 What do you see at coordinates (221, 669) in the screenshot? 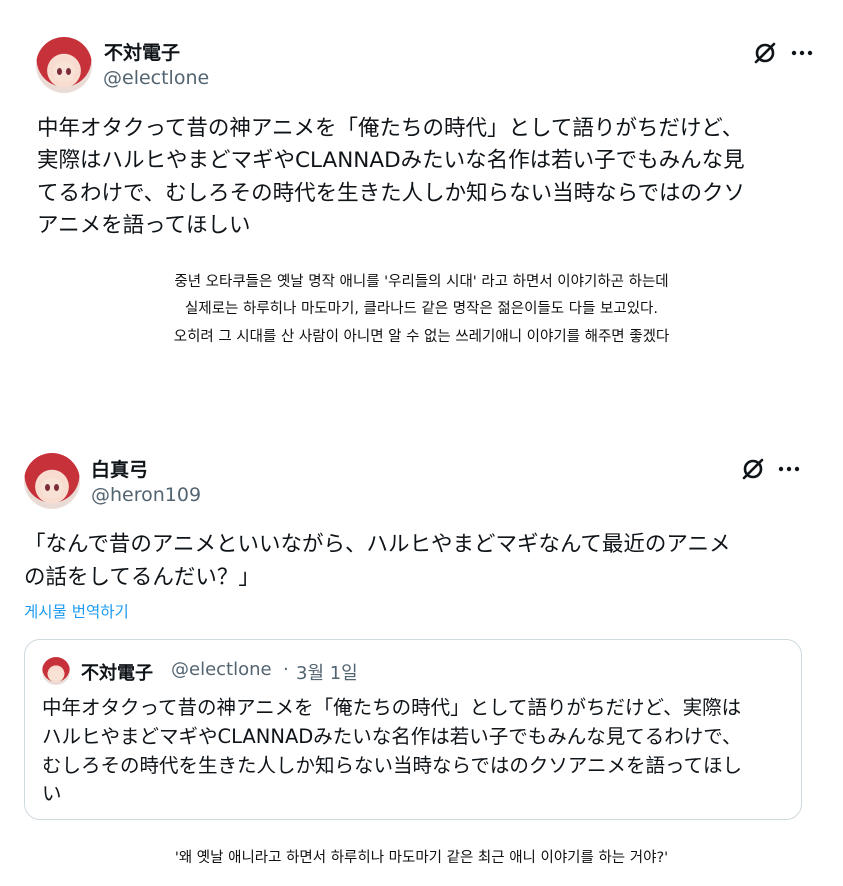
I see `quoted-author-handle: @electlone` at bounding box center [221, 669].